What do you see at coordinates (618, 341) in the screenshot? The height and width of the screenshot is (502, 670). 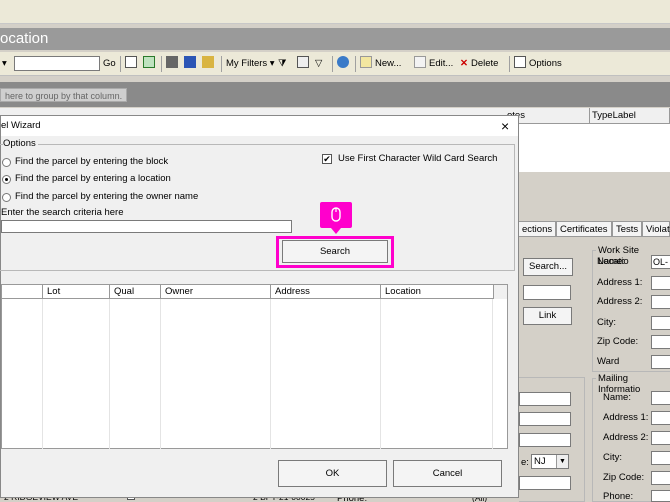 I see `work-site-zip-label: Zip Code:` at bounding box center [618, 341].